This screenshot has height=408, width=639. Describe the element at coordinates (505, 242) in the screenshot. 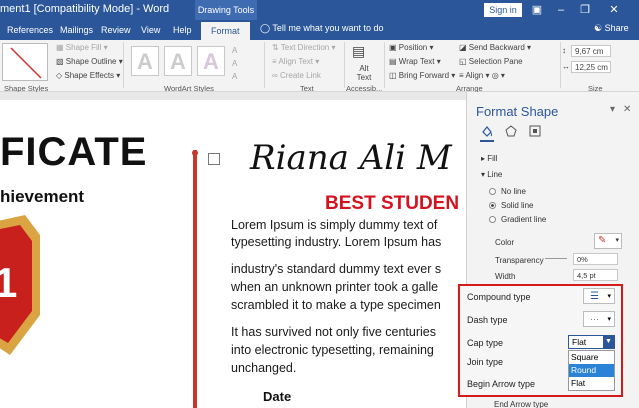

I see `color-label: Color` at that location.